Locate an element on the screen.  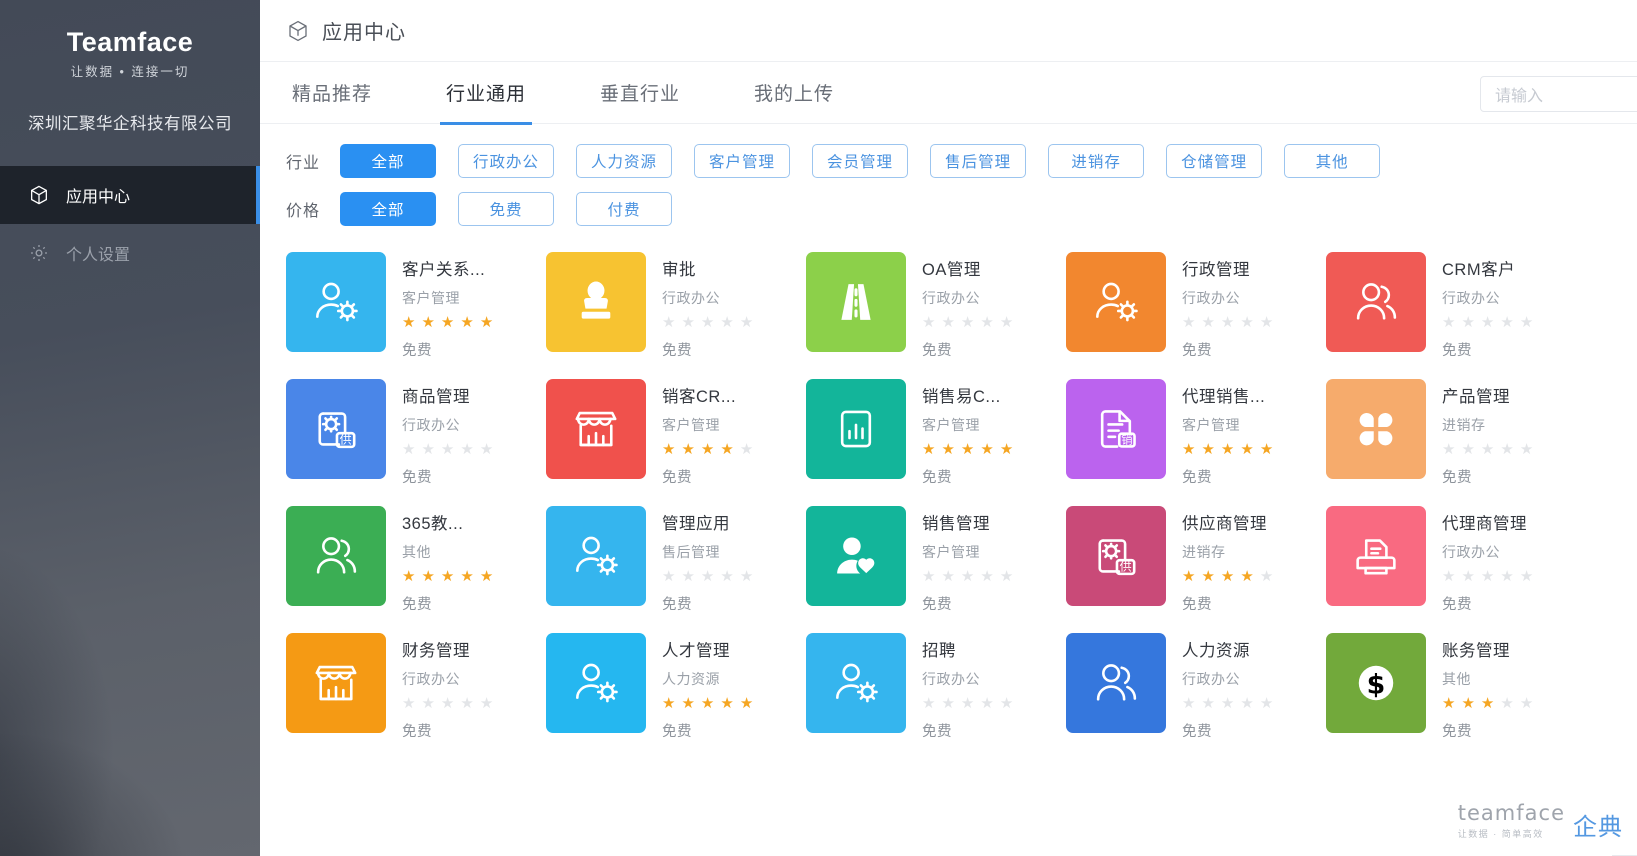
price-chip-free: 免费 is located at coordinates (506, 209).